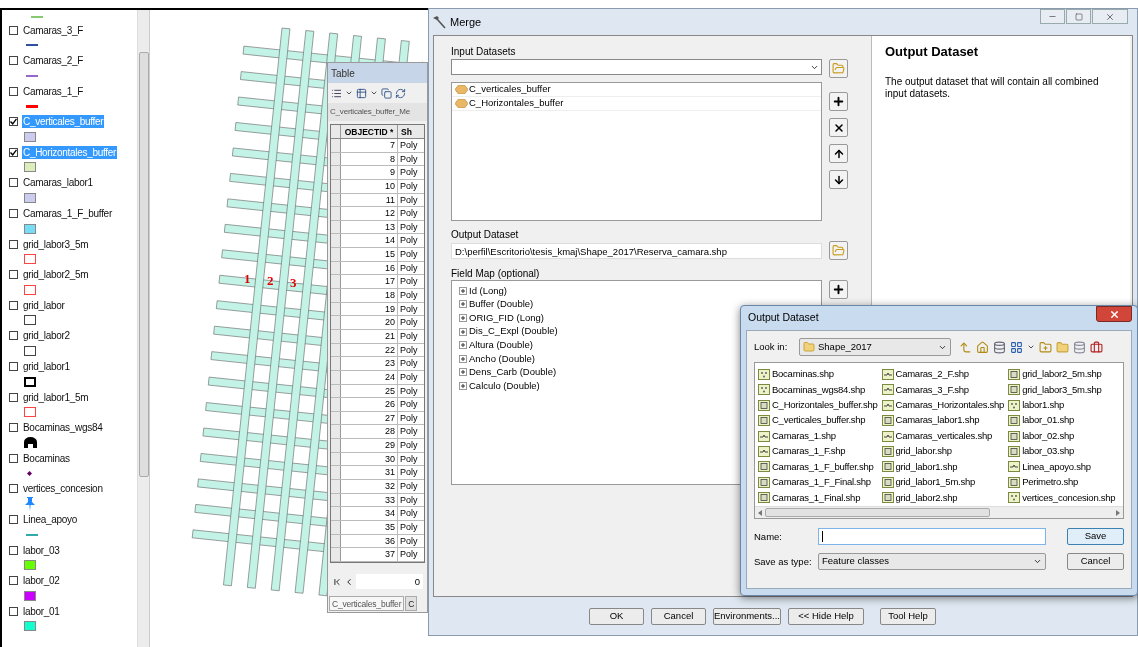 The width and height of the screenshot is (1138, 647). Describe the element at coordinates (768, 537) in the screenshot. I see `field-label: Name:` at that location.